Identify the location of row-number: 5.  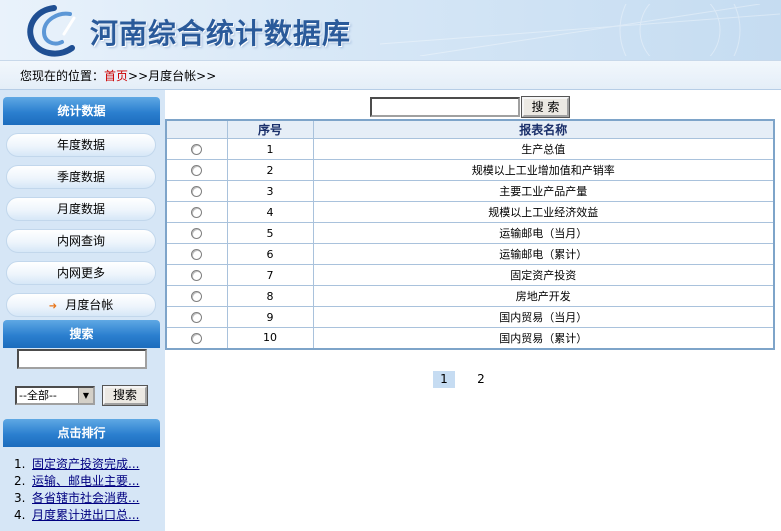
(270, 233).